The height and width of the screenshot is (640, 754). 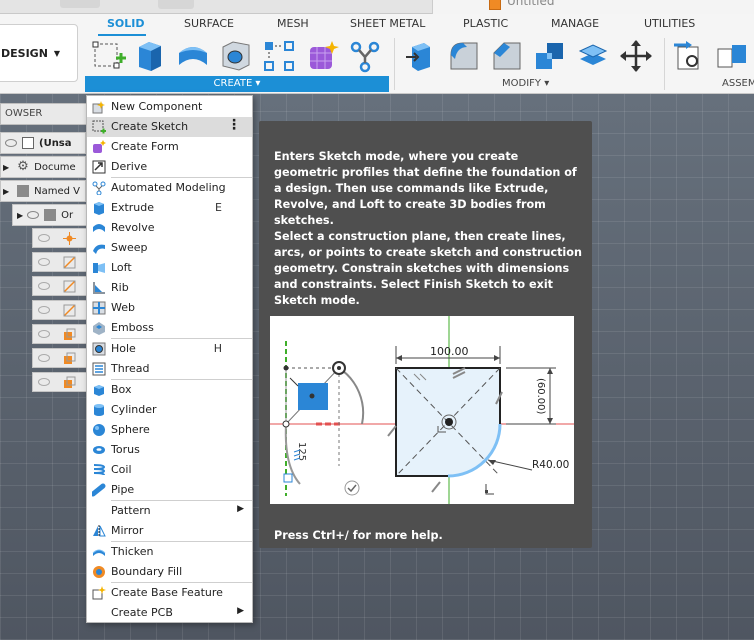 What do you see at coordinates (733, 56) in the screenshot?
I see `as-built-joint-icon` at bounding box center [733, 56].